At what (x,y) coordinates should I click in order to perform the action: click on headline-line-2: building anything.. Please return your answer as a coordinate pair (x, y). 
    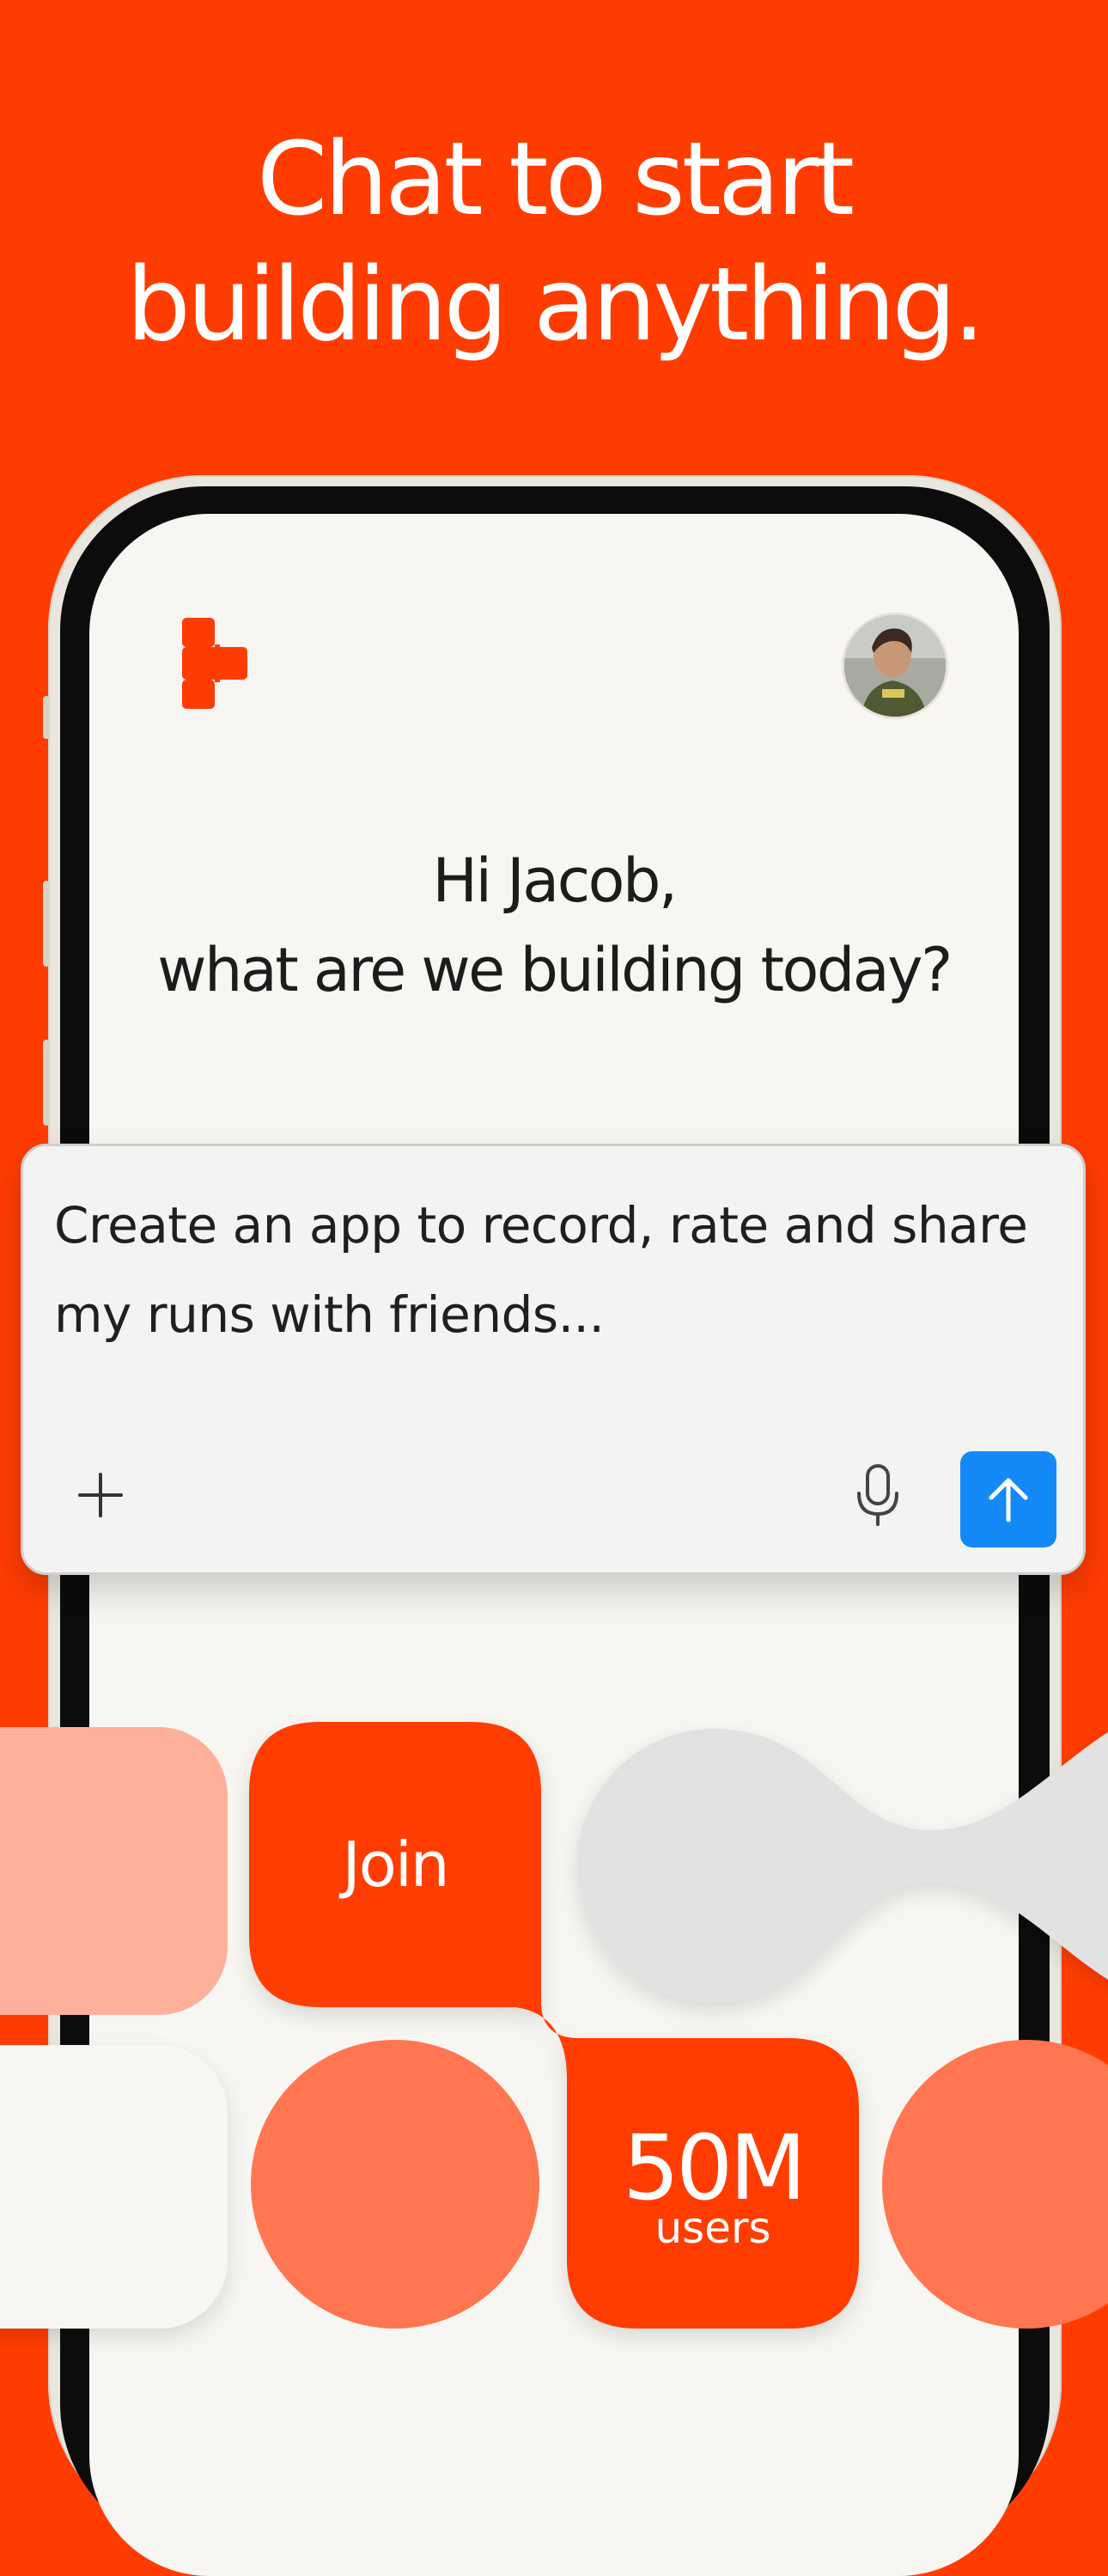
    Looking at the image, I should click on (555, 304).